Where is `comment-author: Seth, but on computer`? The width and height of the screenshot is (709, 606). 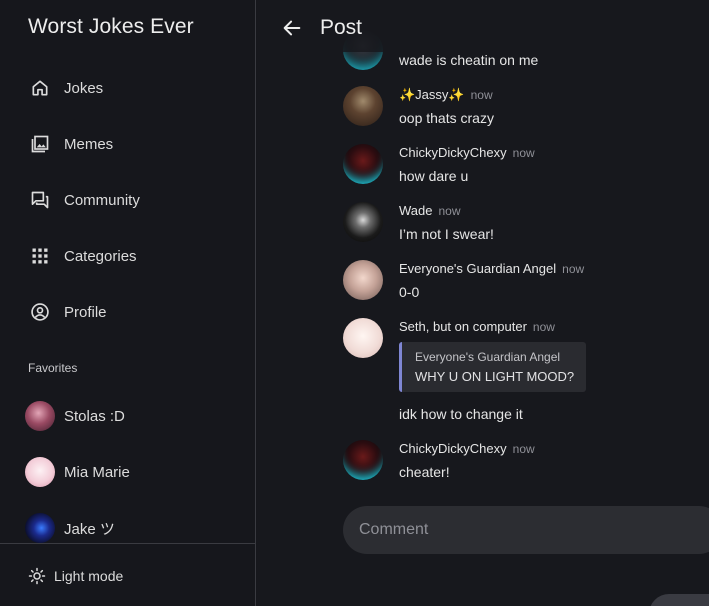
comment-author: Seth, but on computer is located at coordinates (463, 326).